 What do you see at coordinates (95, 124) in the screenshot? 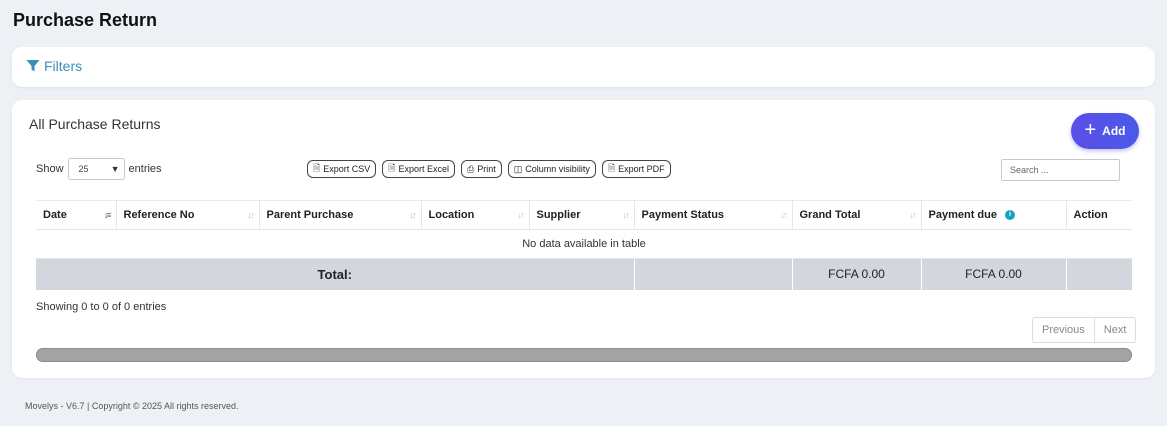
I see `card-title: All Purchase Returns` at bounding box center [95, 124].